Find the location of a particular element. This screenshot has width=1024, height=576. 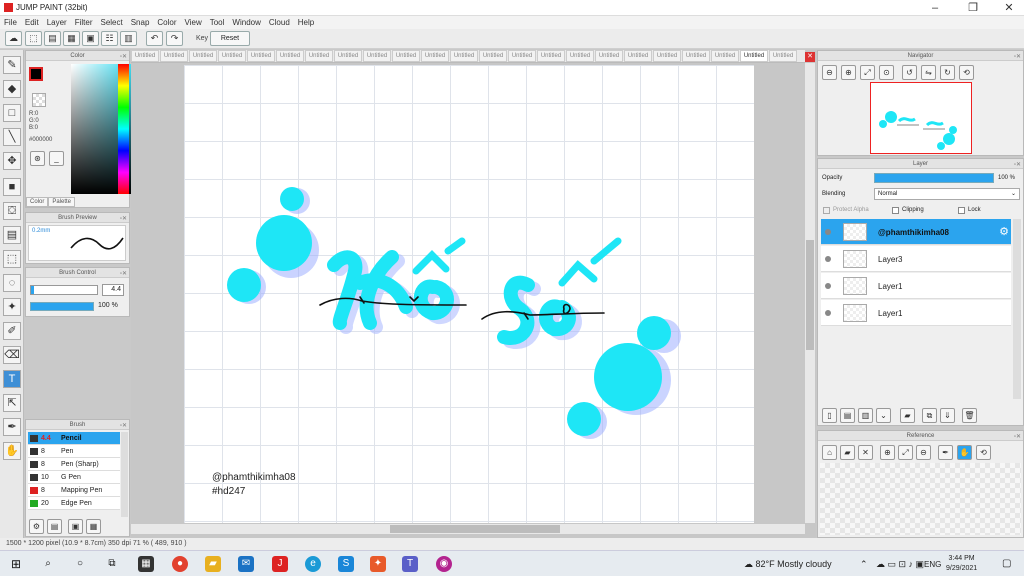

rotate-right-icon: ↻ is located at coordinates (947, 72).